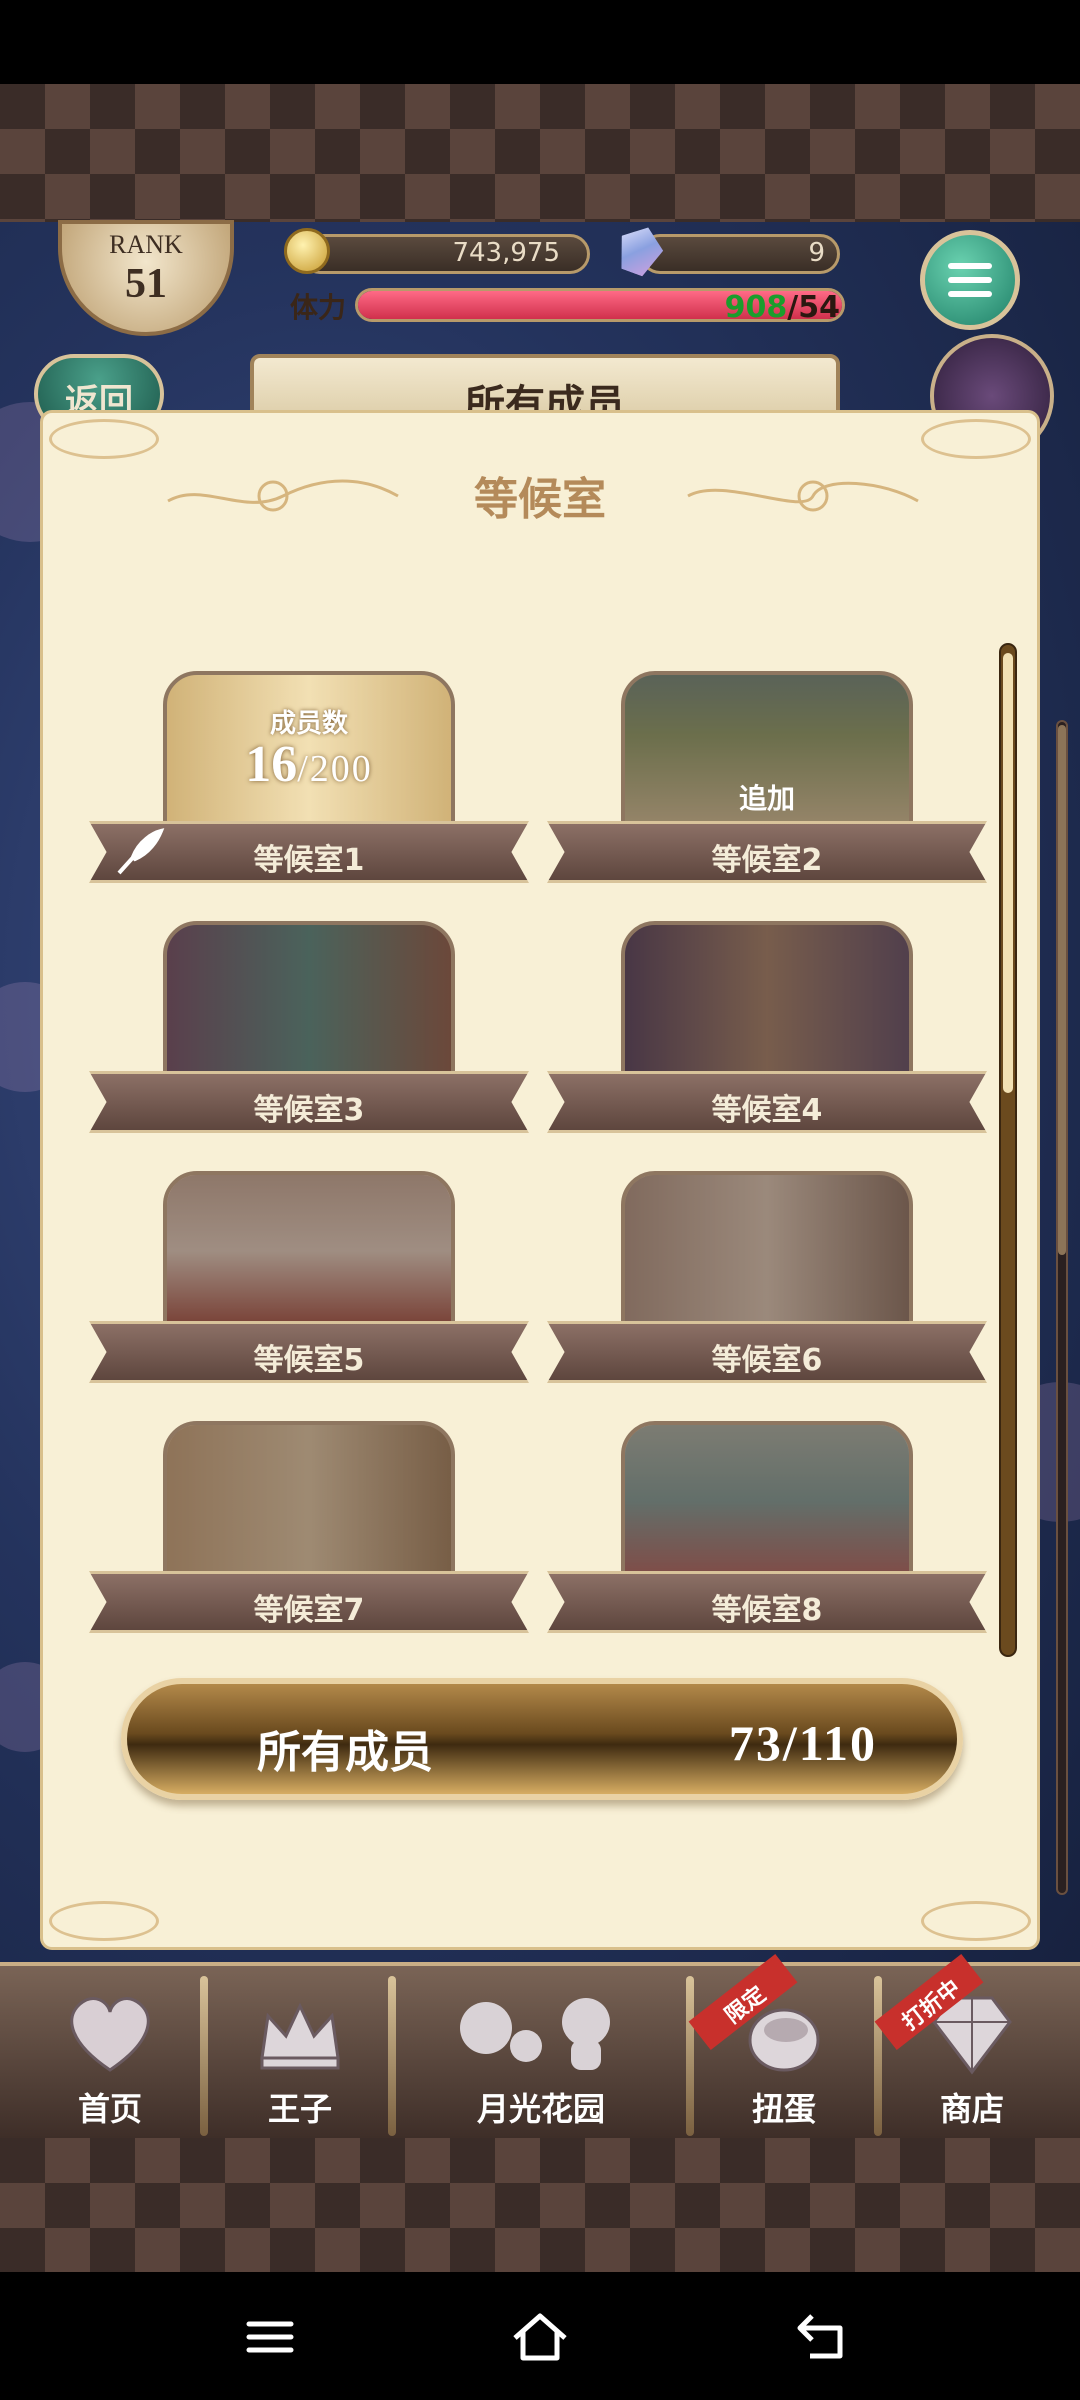 This screenshot has width=1080, height=2400. I want to click on hamburger-menu-icon, so click(970, 280).